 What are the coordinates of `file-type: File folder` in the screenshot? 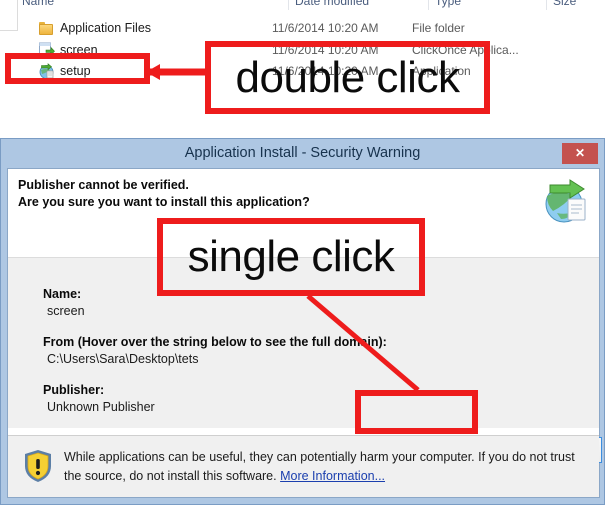 It's located at (438, 28).